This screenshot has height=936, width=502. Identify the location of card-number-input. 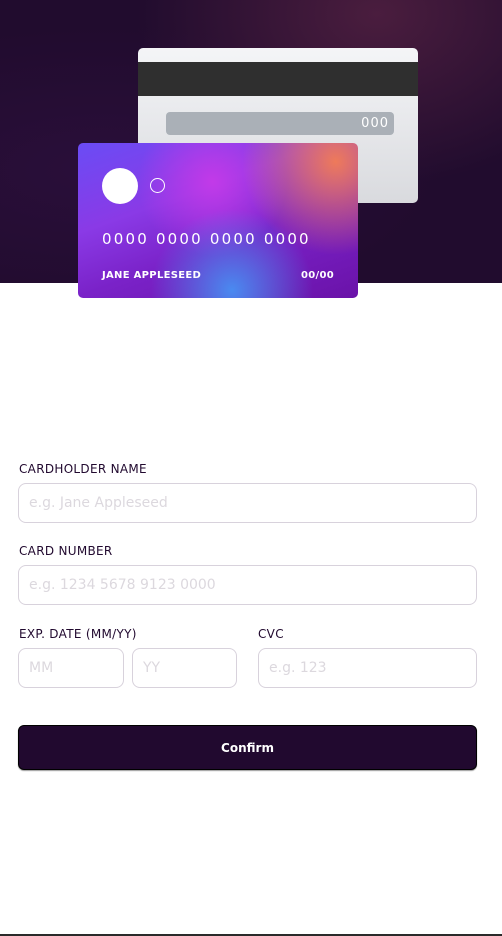
(247, 585).